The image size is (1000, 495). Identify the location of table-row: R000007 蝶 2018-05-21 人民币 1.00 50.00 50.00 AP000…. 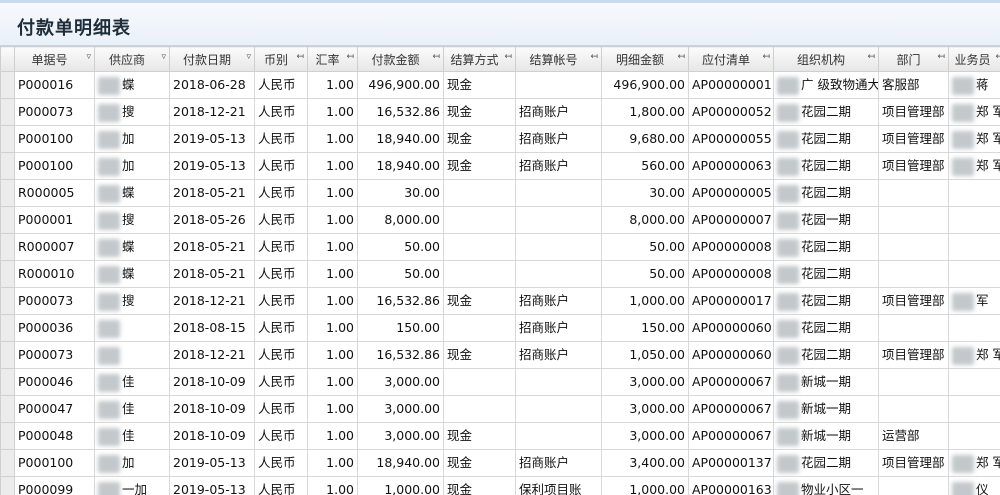
(500, 247).